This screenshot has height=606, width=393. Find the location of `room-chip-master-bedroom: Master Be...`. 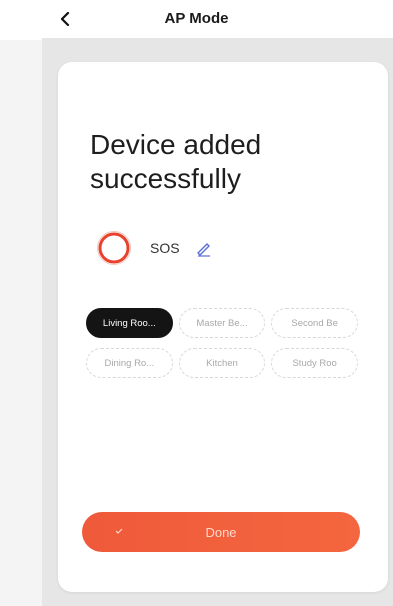

room-chip-master-bedroom: Master Be... is located at coordinates (222, 323).